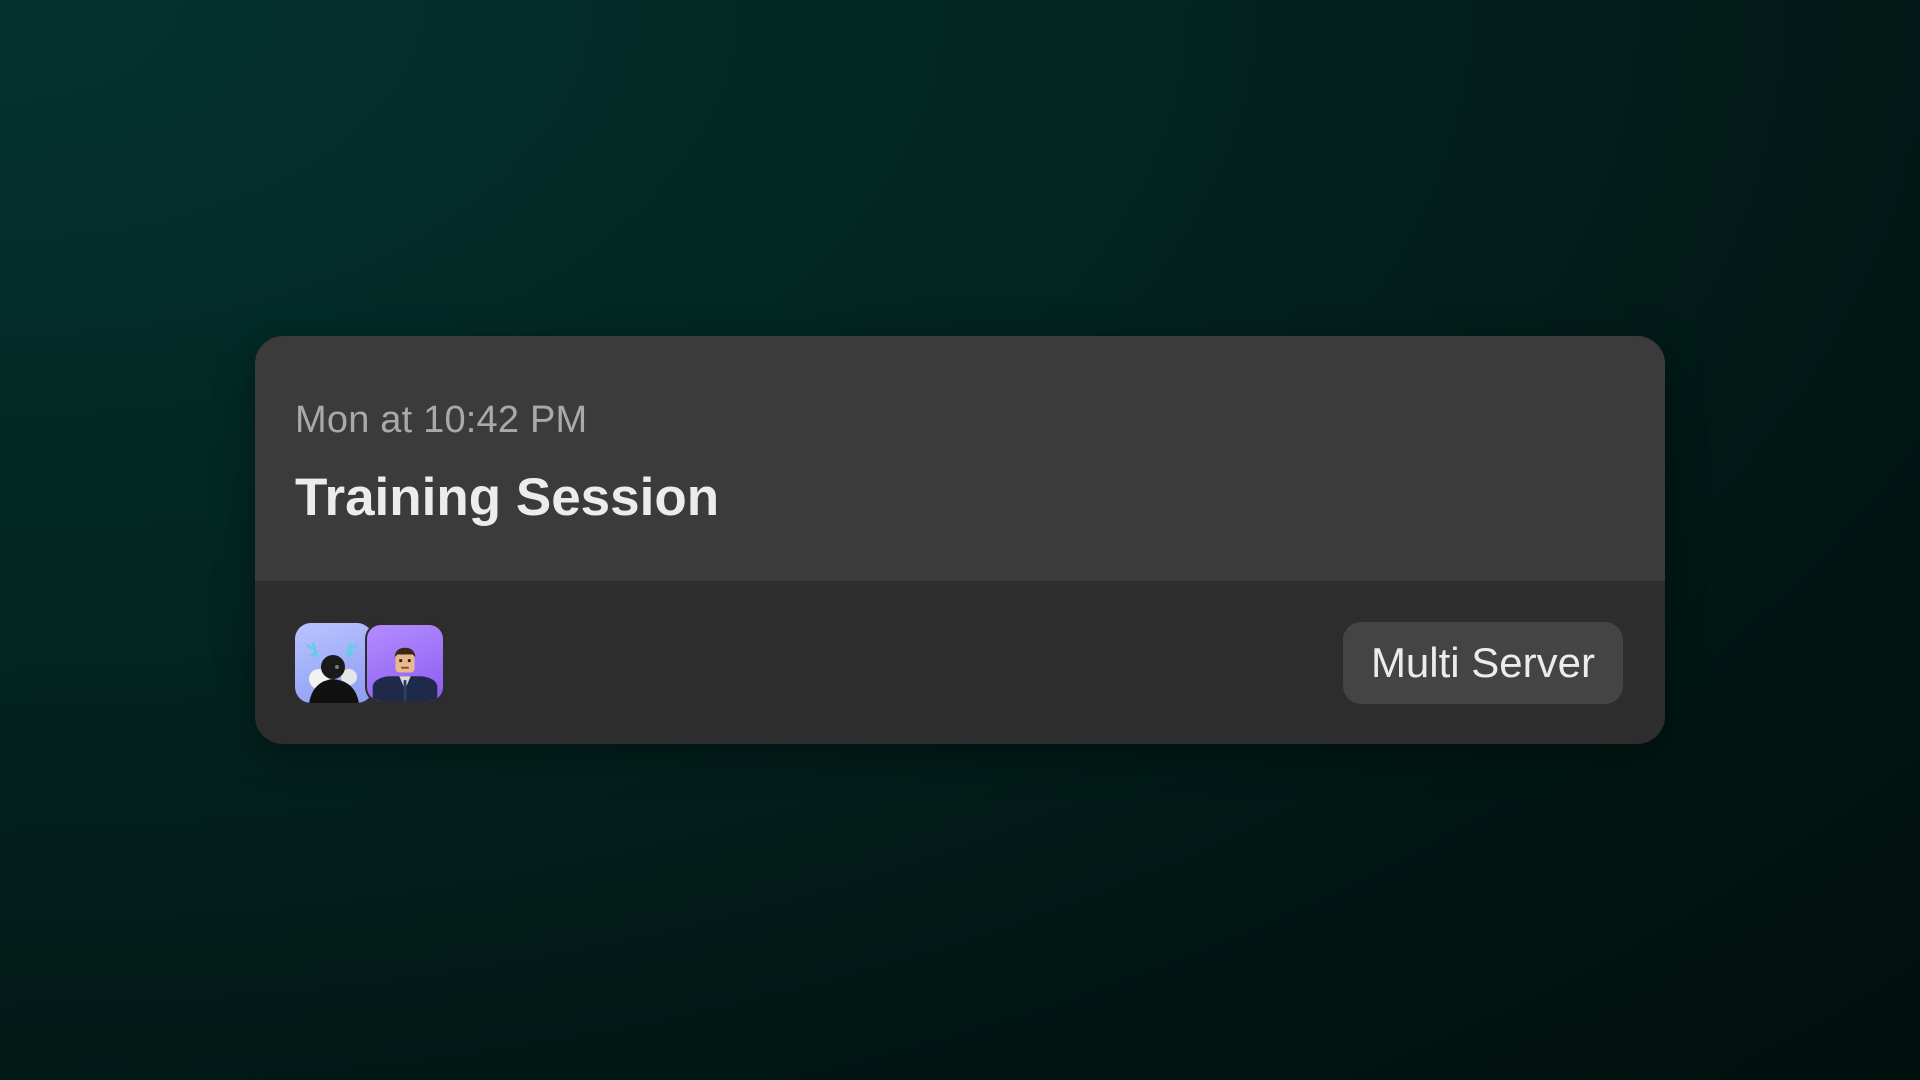 This screenshot has width=1920, height=1080. Describe the element at coordinates (507, 497) in the screenshot. I see `event-title: Training Session` at that location.